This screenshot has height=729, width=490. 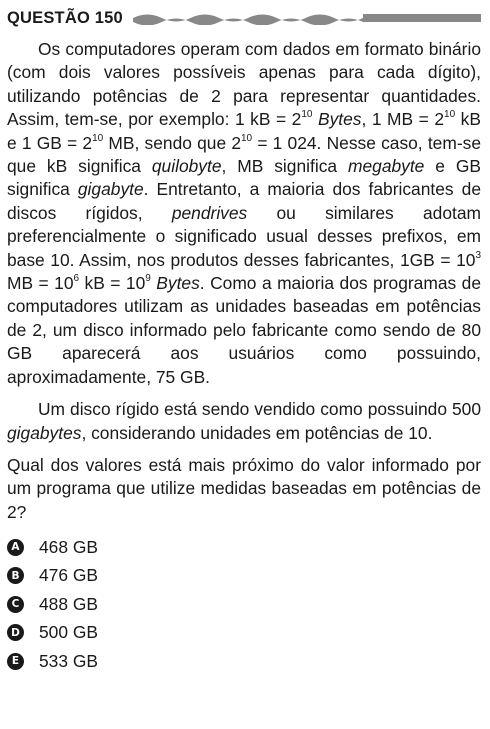 I want to click on option-e-text: 533 GB, so click(x=68, y=660).